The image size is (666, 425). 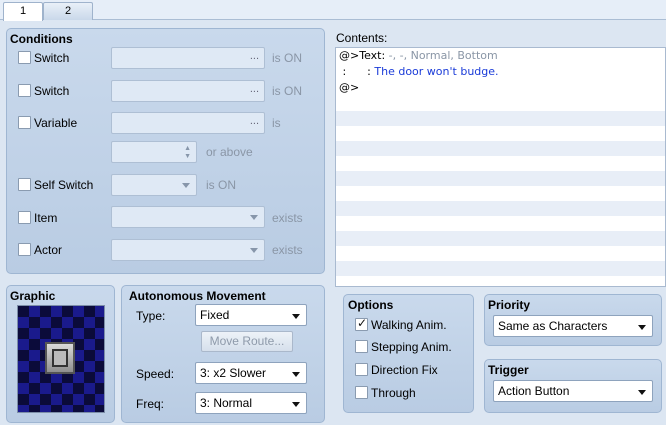 What do you see at coordinates (52, 91) in the screenshot?
I see `switch2-label: Switch` at bounding box center [52, 91].